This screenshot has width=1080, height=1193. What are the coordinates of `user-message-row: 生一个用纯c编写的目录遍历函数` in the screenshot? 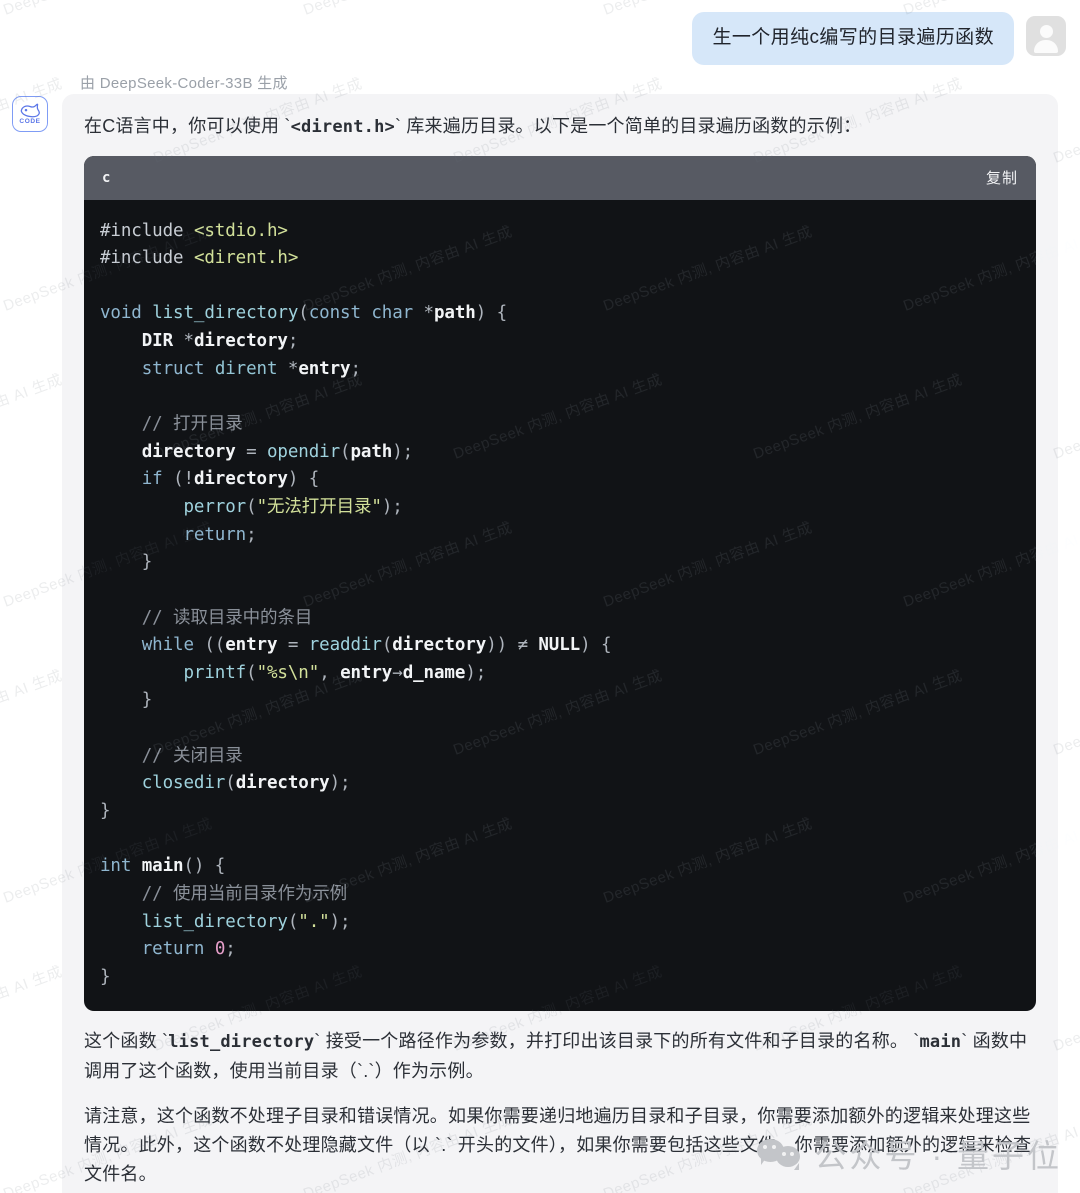 It's located at (879, 38).